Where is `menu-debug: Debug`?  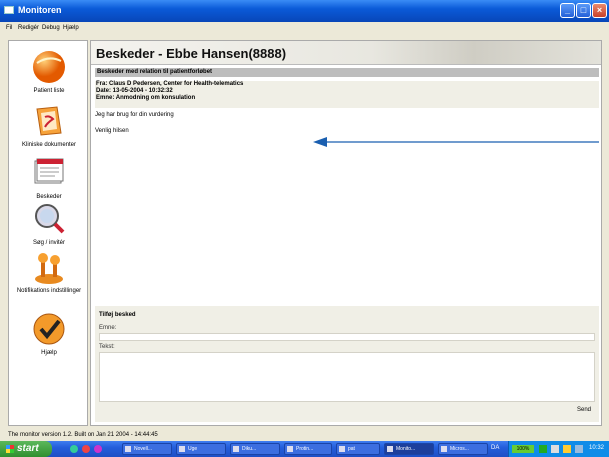
menu-debug: Debug is located at coordinates (51, 28).